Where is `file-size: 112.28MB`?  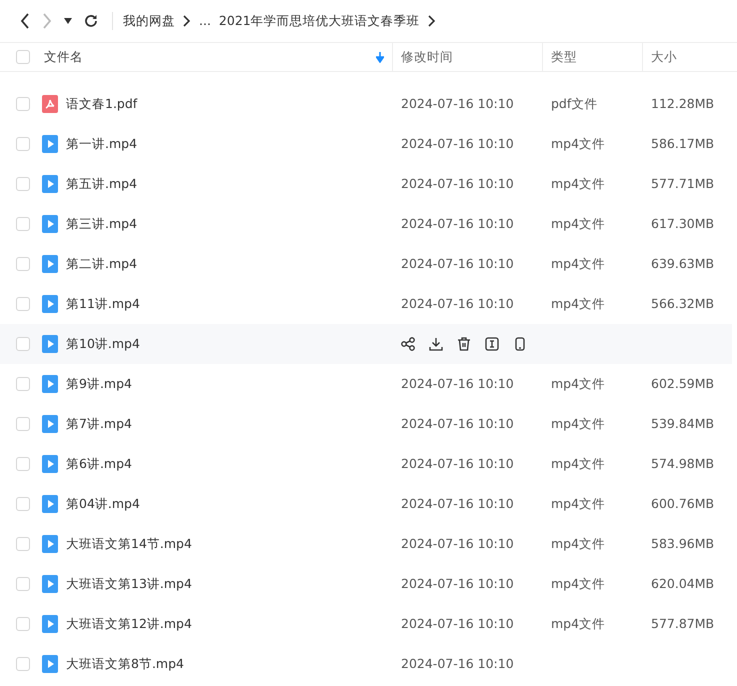
file-size: 112.28MB is located at coordinates (683, 103).